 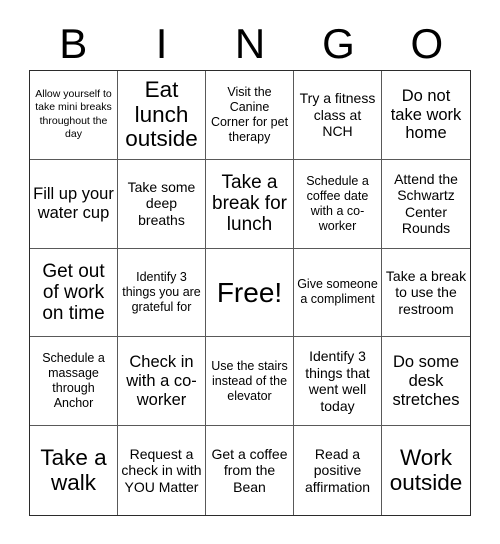 I want to click on bingo-cell-label: Use the stairs instead of the elevator, so click(x=249, y=380).